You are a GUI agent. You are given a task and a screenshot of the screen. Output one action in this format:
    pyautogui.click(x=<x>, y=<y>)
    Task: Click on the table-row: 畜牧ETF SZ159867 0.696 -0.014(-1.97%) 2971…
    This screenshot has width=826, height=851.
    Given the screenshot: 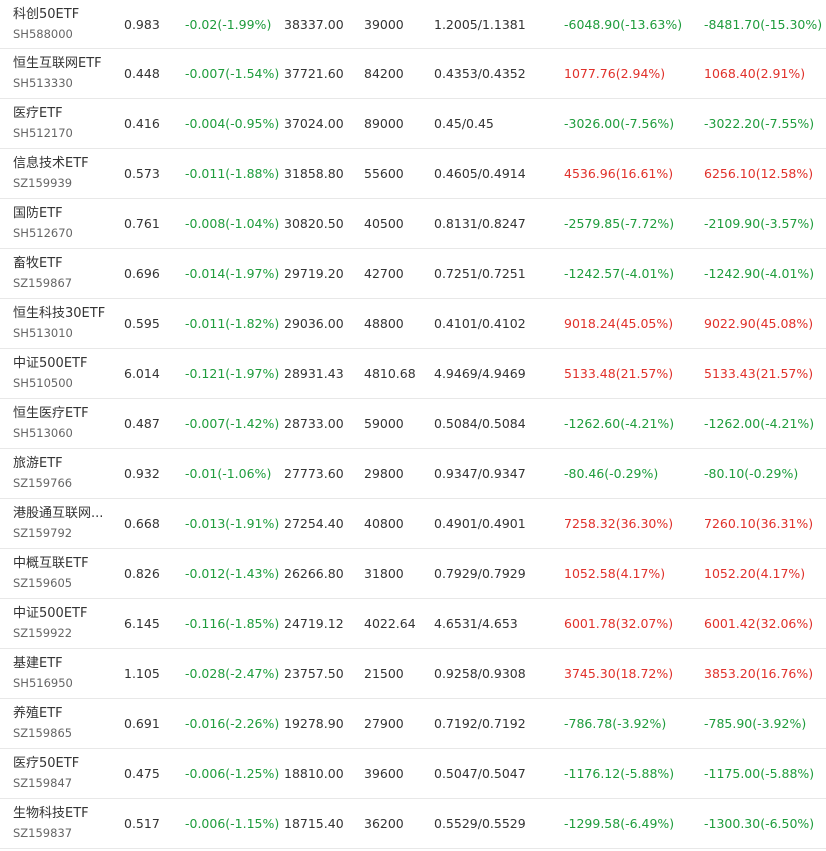 What is the action you would take?
    pyautogui.click(x=413, y=274)
    